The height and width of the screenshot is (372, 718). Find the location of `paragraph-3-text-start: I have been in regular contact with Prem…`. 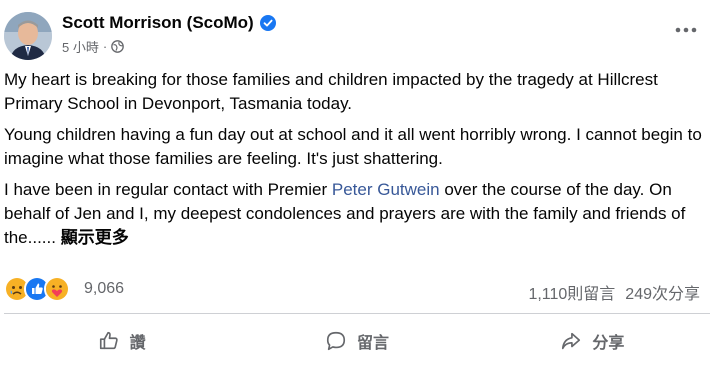

paragraph-3-text-start: I have been in regular contact with Prem… is located at coordinates (168, 189).